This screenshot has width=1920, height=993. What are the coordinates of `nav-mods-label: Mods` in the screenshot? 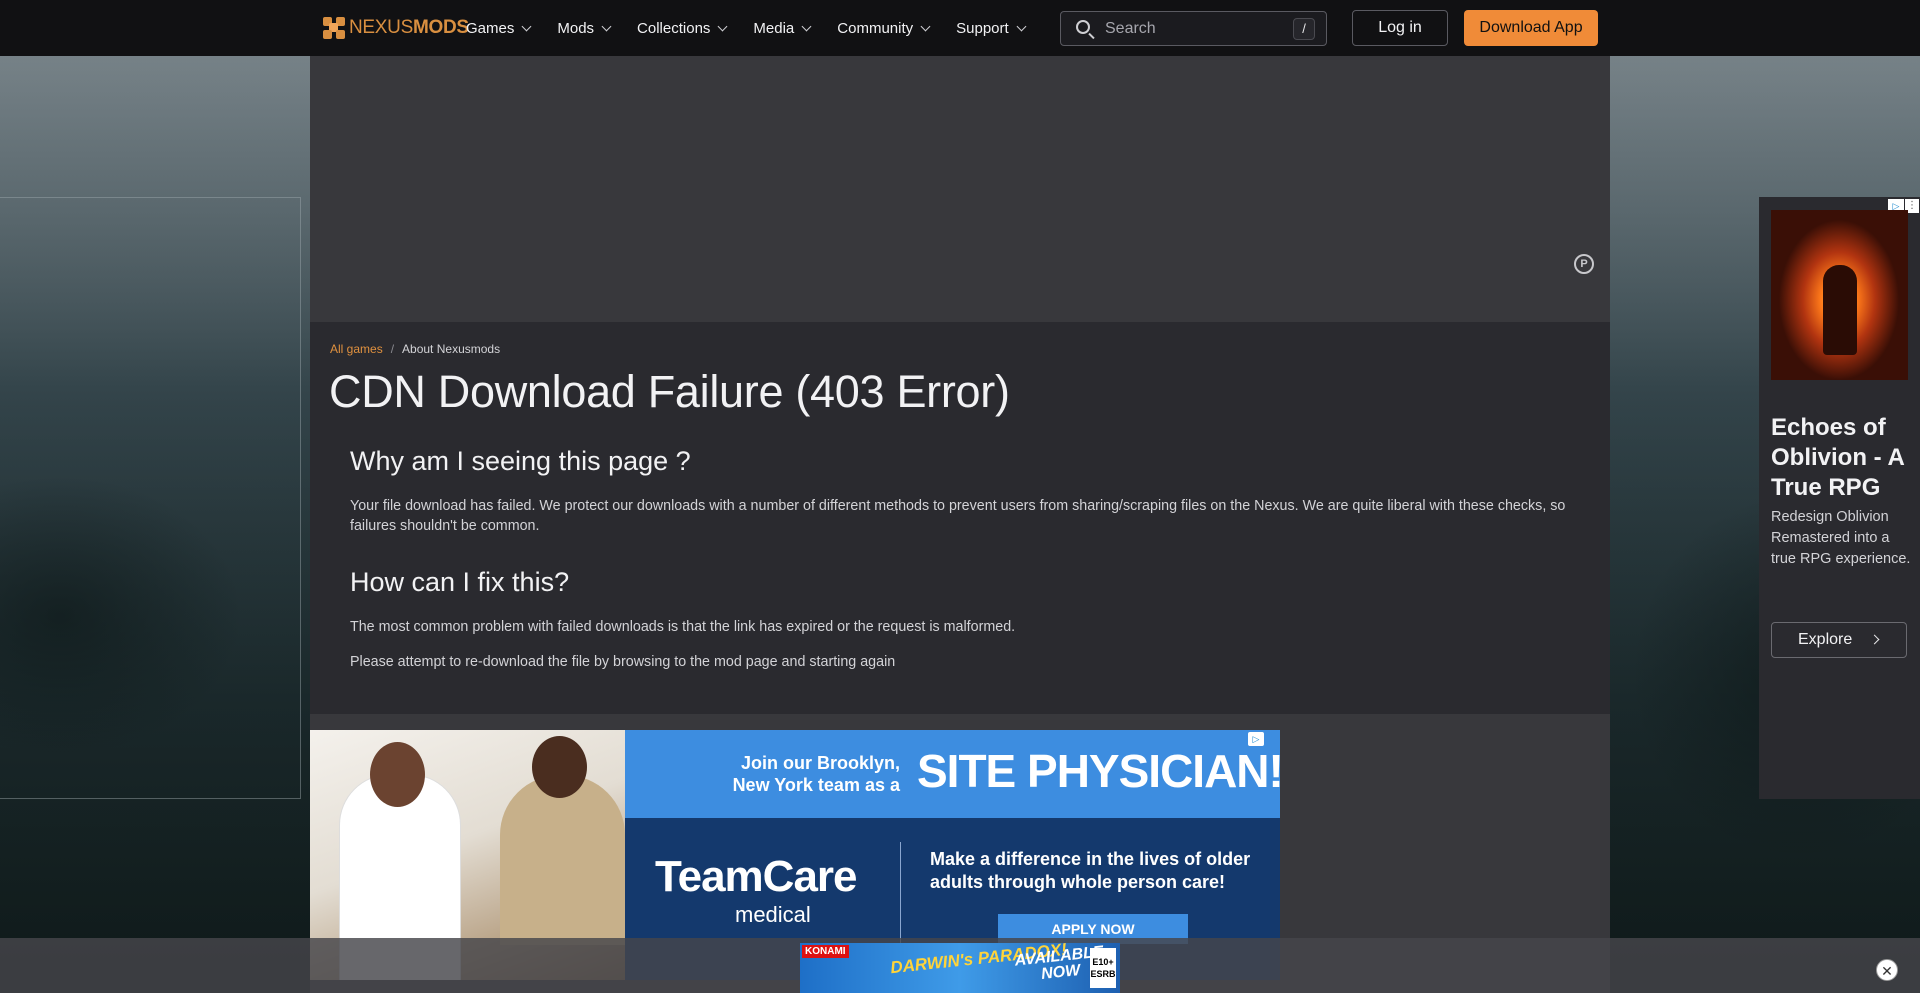 It's located at (576, 28).